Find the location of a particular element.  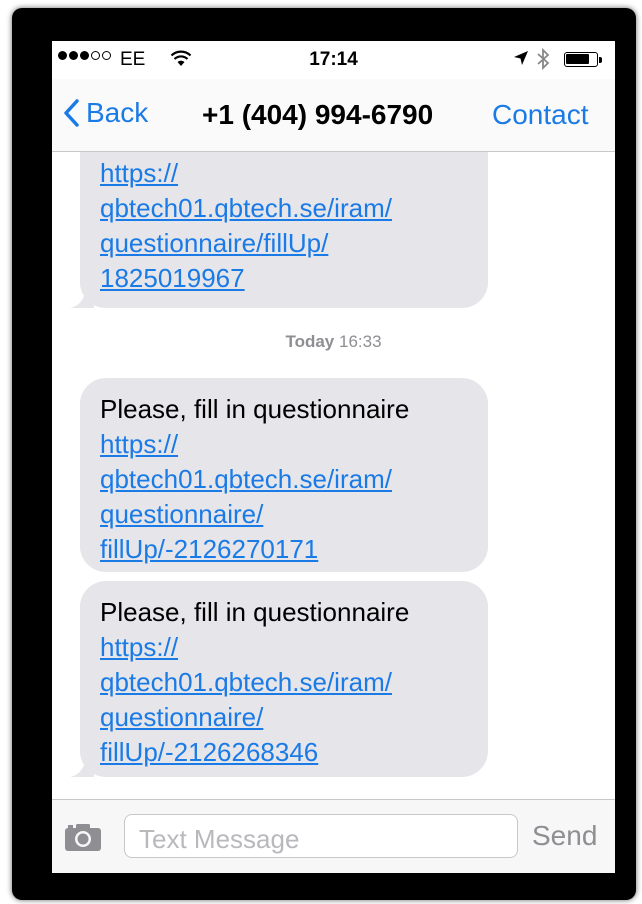

conversation-title: +1 (404) 994-6790 is located at coordinates (318, 114).